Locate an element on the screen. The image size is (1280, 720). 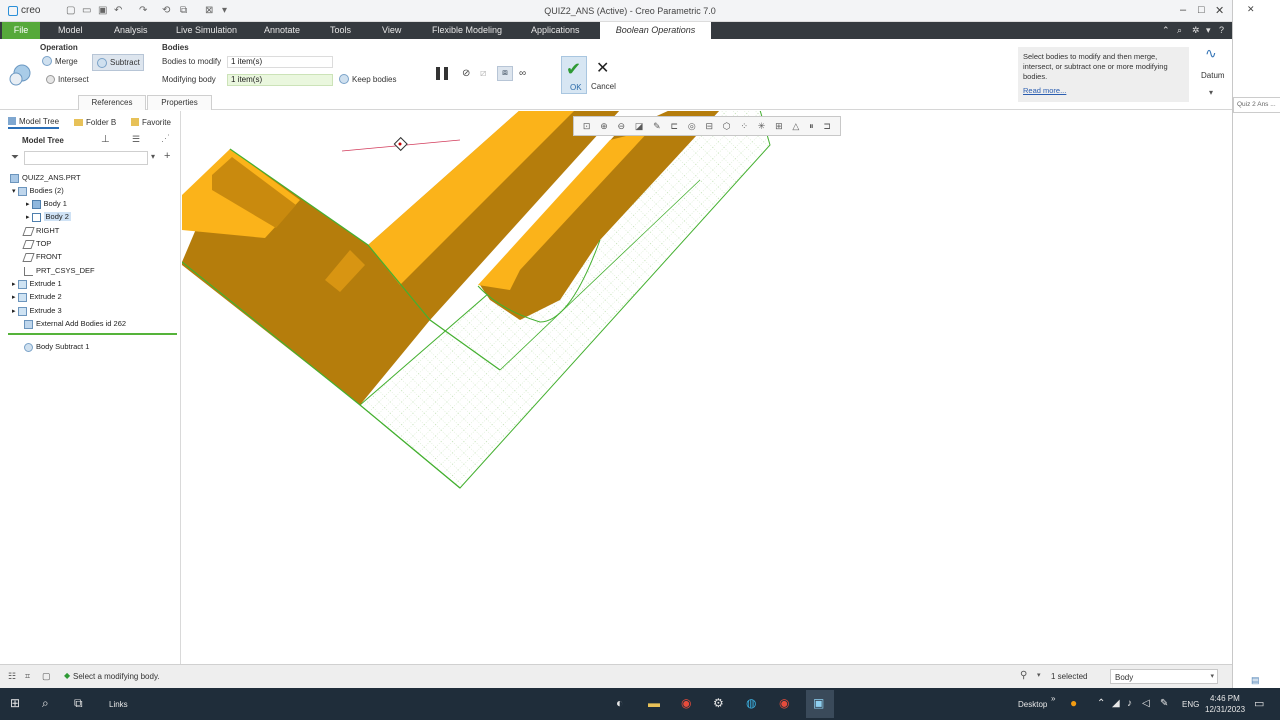
tree-item-extrude-2: ▸ Extrude 2 is located at coordinates (37, 296).